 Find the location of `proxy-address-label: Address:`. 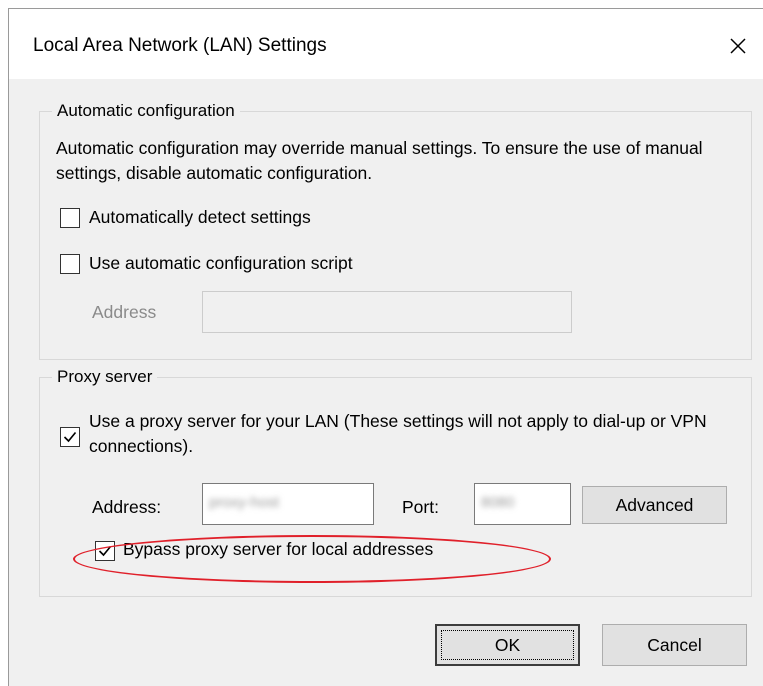

proxy-address-label: Address: is located at coordinates (127, 507).